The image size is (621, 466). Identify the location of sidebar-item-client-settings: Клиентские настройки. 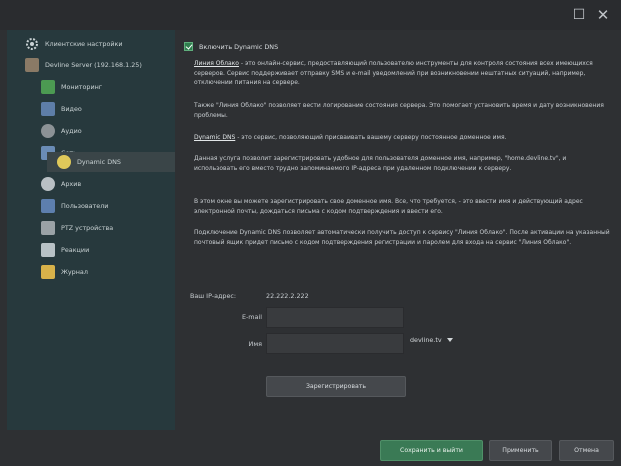
(74, 44).